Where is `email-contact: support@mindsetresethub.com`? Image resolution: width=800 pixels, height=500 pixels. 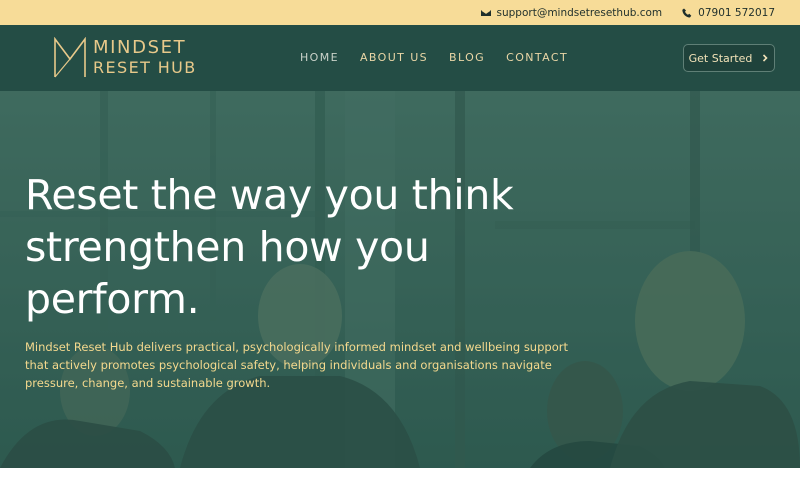 email-contact: support@mindsetresethub.com is located at coordinates (571, 13).